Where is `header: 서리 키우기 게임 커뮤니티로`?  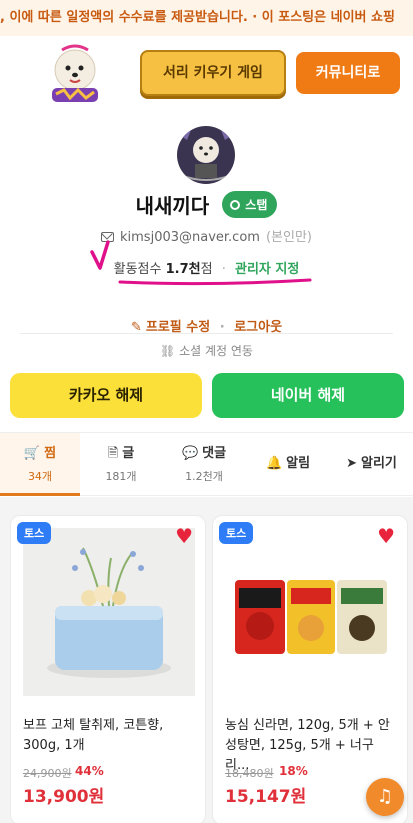
header: 서리 키우기 게임 커뮤니티로 is located at coordinates (206, 75).